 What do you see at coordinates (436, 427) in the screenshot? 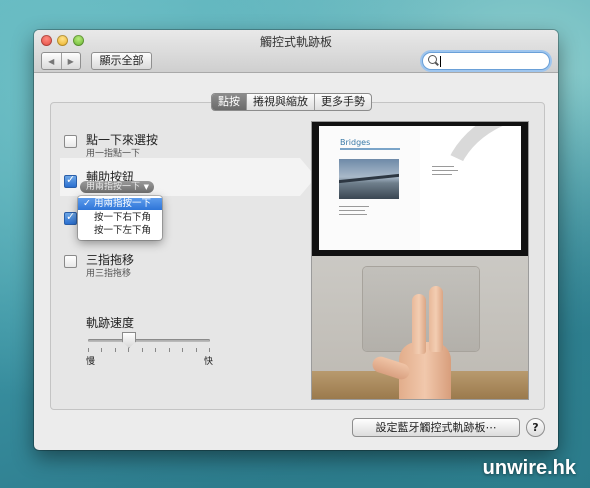
I see `setup-bluetooth-trackpad-button: 設定藍牙觸控式軌跡板⋯` at bounding box center [436, 427].